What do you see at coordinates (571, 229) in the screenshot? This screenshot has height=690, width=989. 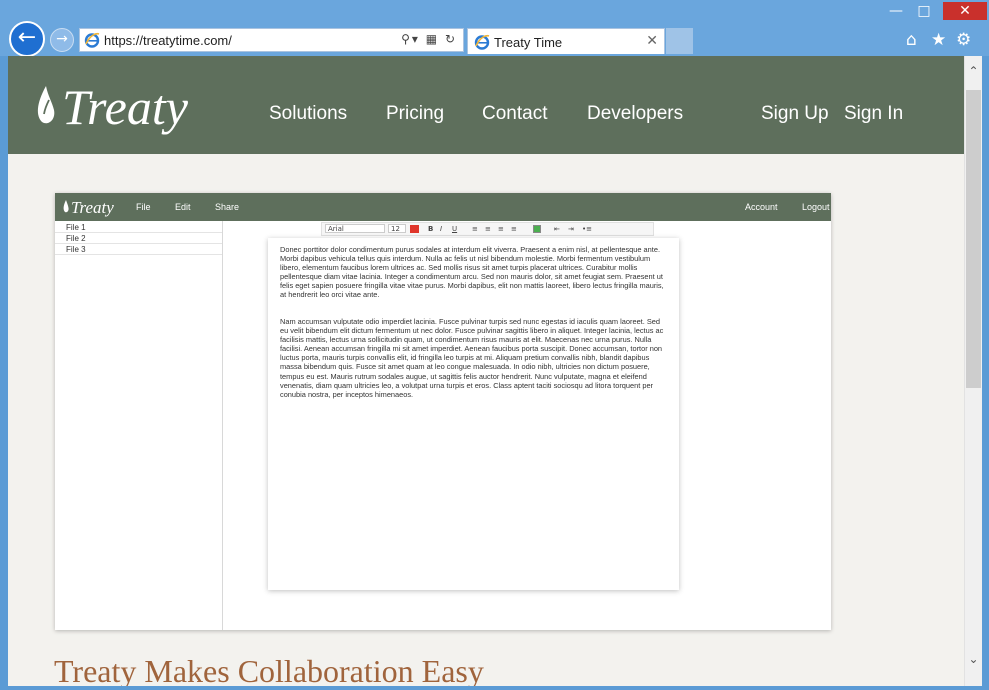 I see `outdent-icon: ⇥` at bounding box center [571, 229].